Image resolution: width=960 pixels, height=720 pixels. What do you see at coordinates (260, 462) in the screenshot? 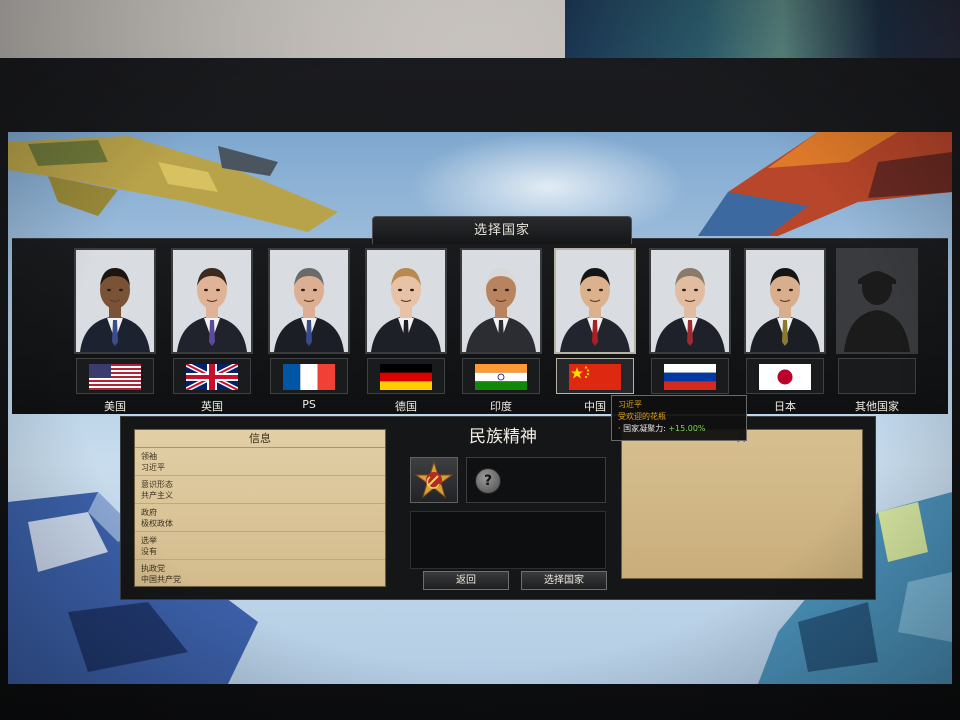
I see `info-row-leader: 领袖 习近平` at bounding box center [260, 462].